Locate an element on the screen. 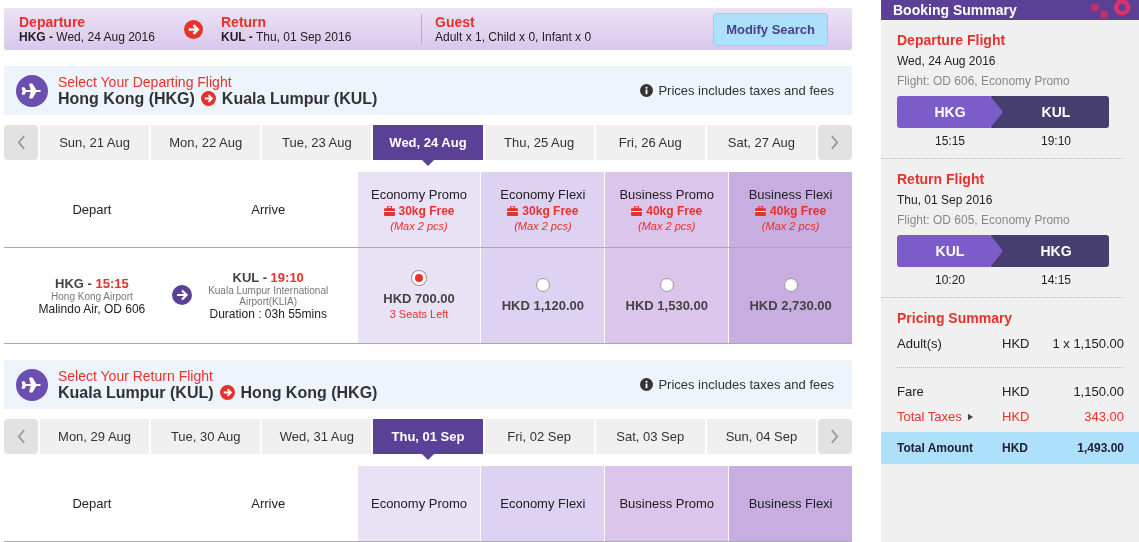 The width and height of the screenshot is (1139, 542). route-origin: KUL is located at coordinates (950, 251).